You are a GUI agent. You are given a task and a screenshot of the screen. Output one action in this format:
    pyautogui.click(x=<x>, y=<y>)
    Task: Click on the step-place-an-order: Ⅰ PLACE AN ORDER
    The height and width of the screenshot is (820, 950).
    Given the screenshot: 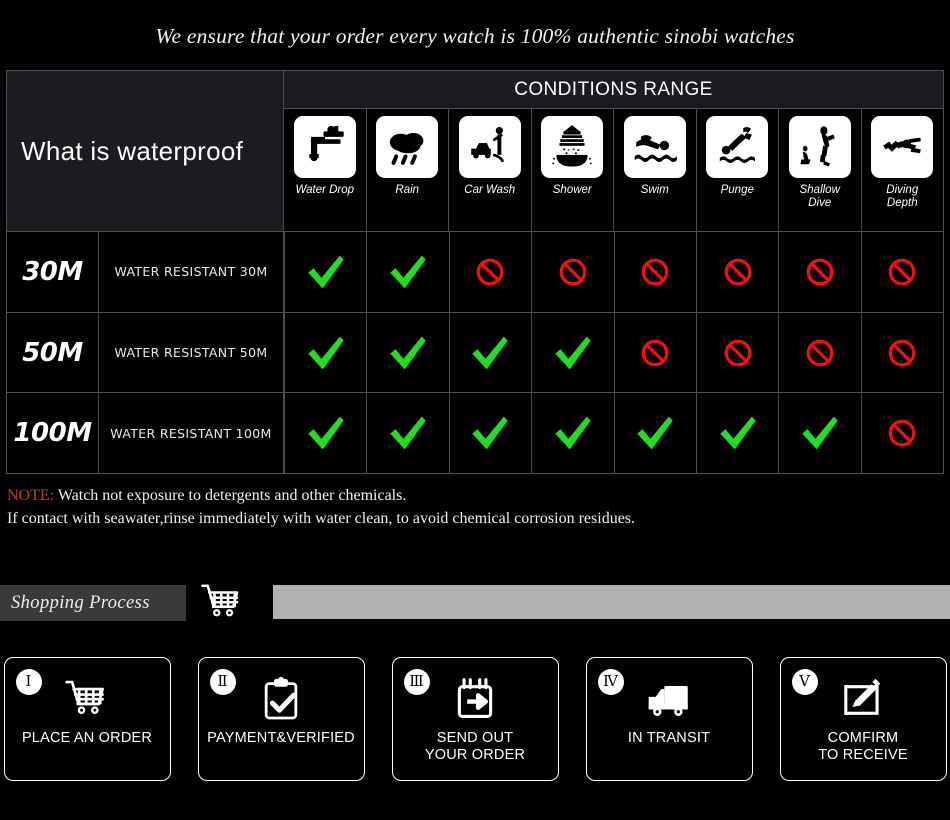 What is the action you would take?
    pyautogui.click(x=87, y=719)
    